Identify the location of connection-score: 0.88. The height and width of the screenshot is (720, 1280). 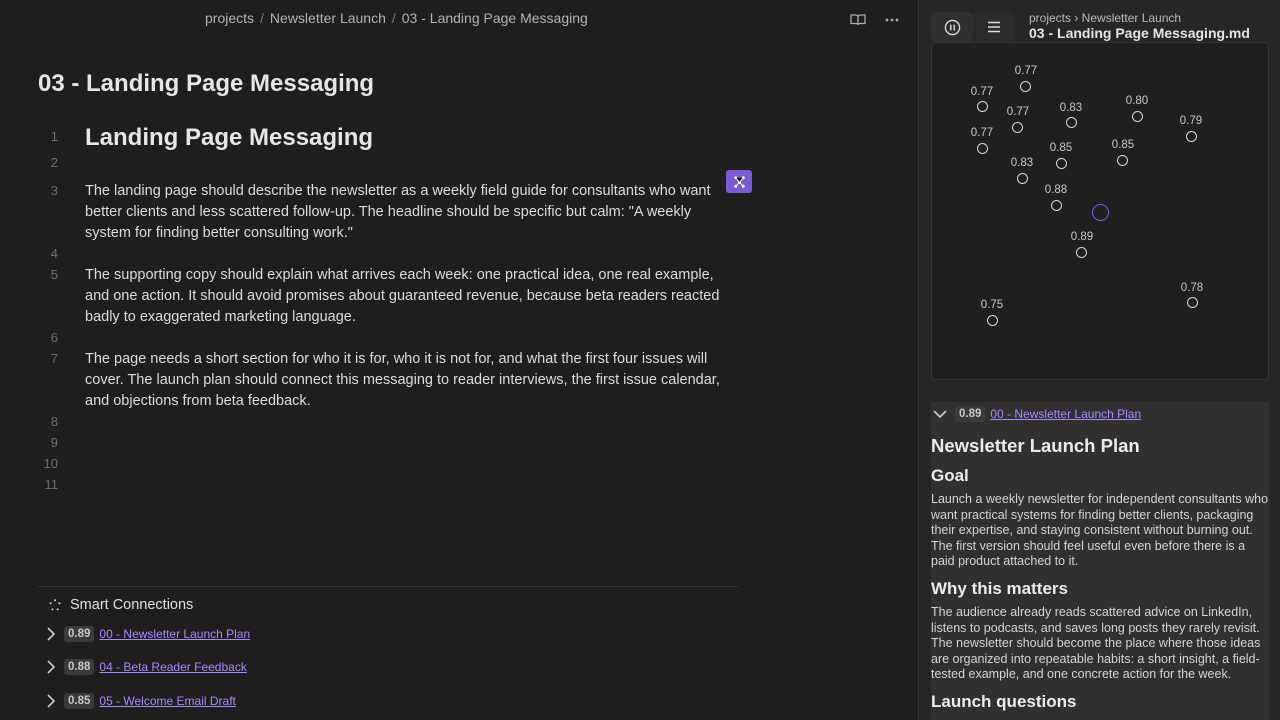
(79, 667).